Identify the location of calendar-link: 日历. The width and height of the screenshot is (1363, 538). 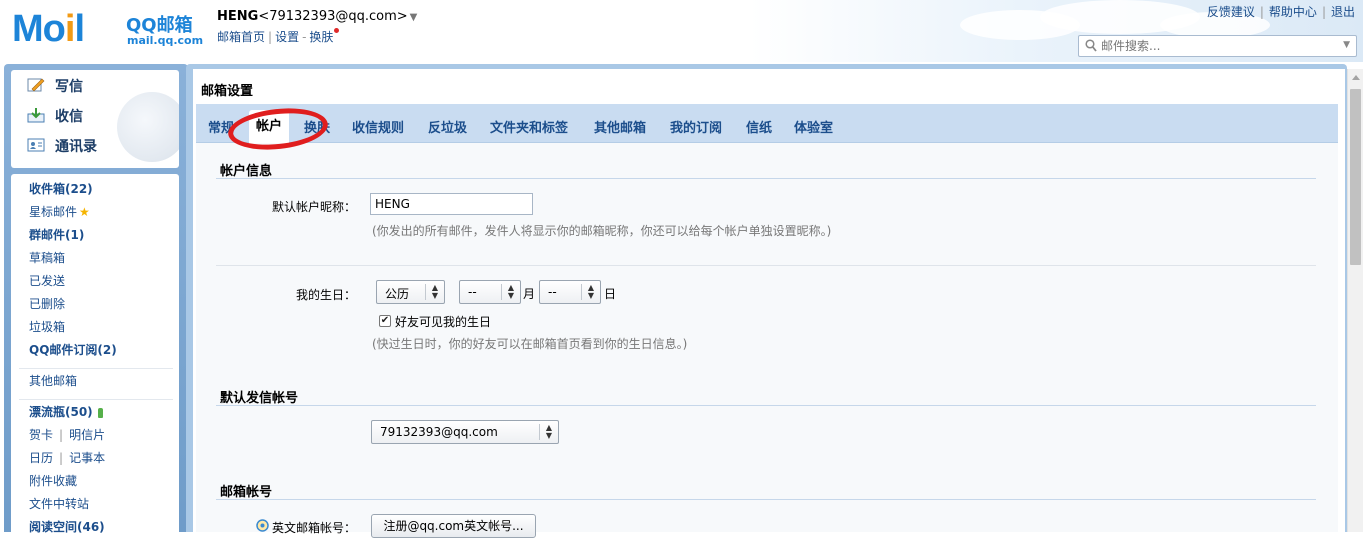
(41, 458).